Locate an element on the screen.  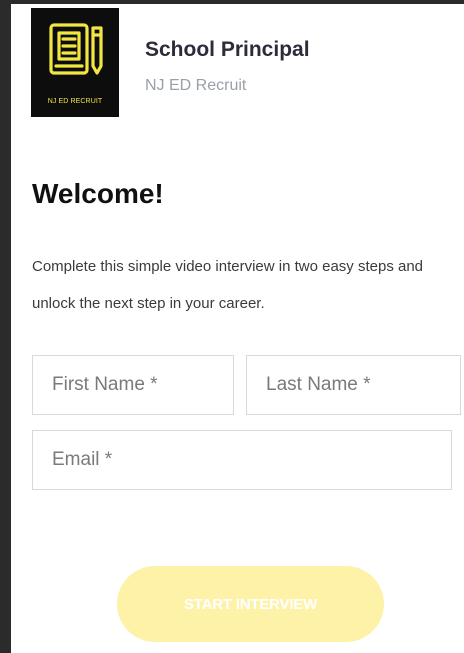
first-name-field-wrapper is located at coordinates (133, 385).